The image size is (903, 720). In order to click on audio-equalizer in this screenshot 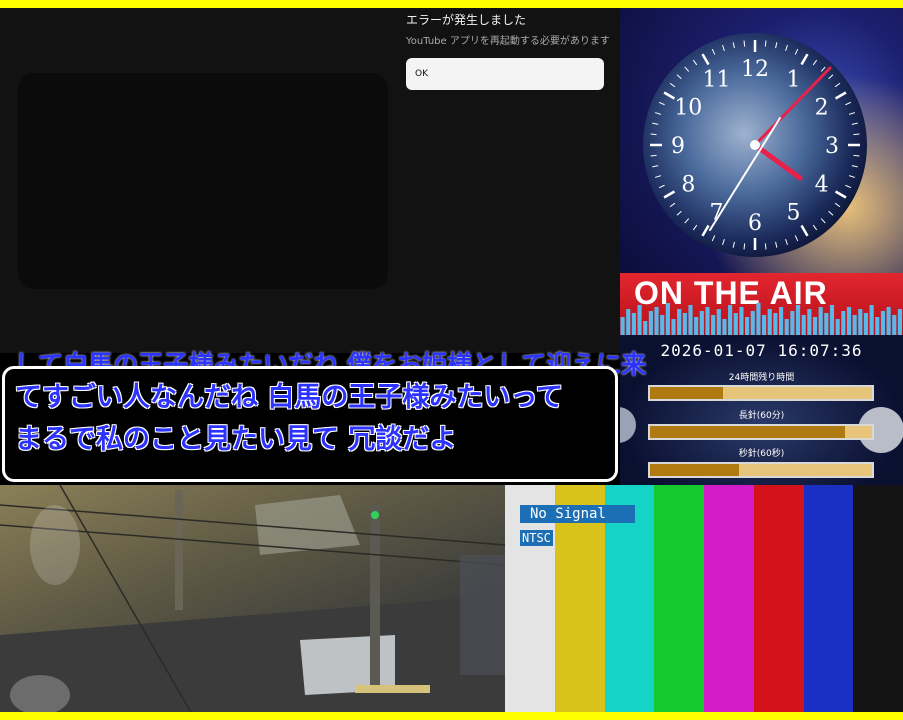, I will do `click(761, 319)`.